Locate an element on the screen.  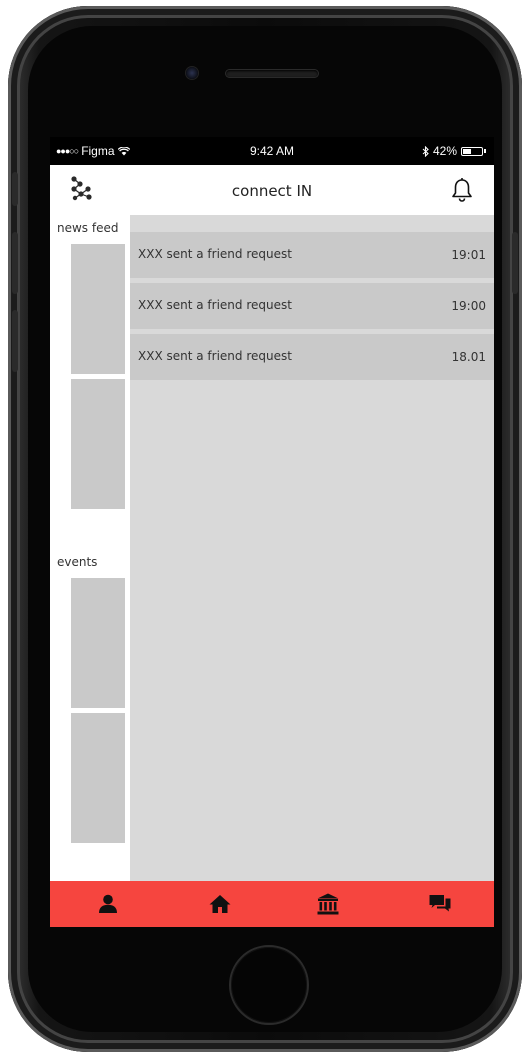
home-button is located at coordinates (269, 985).